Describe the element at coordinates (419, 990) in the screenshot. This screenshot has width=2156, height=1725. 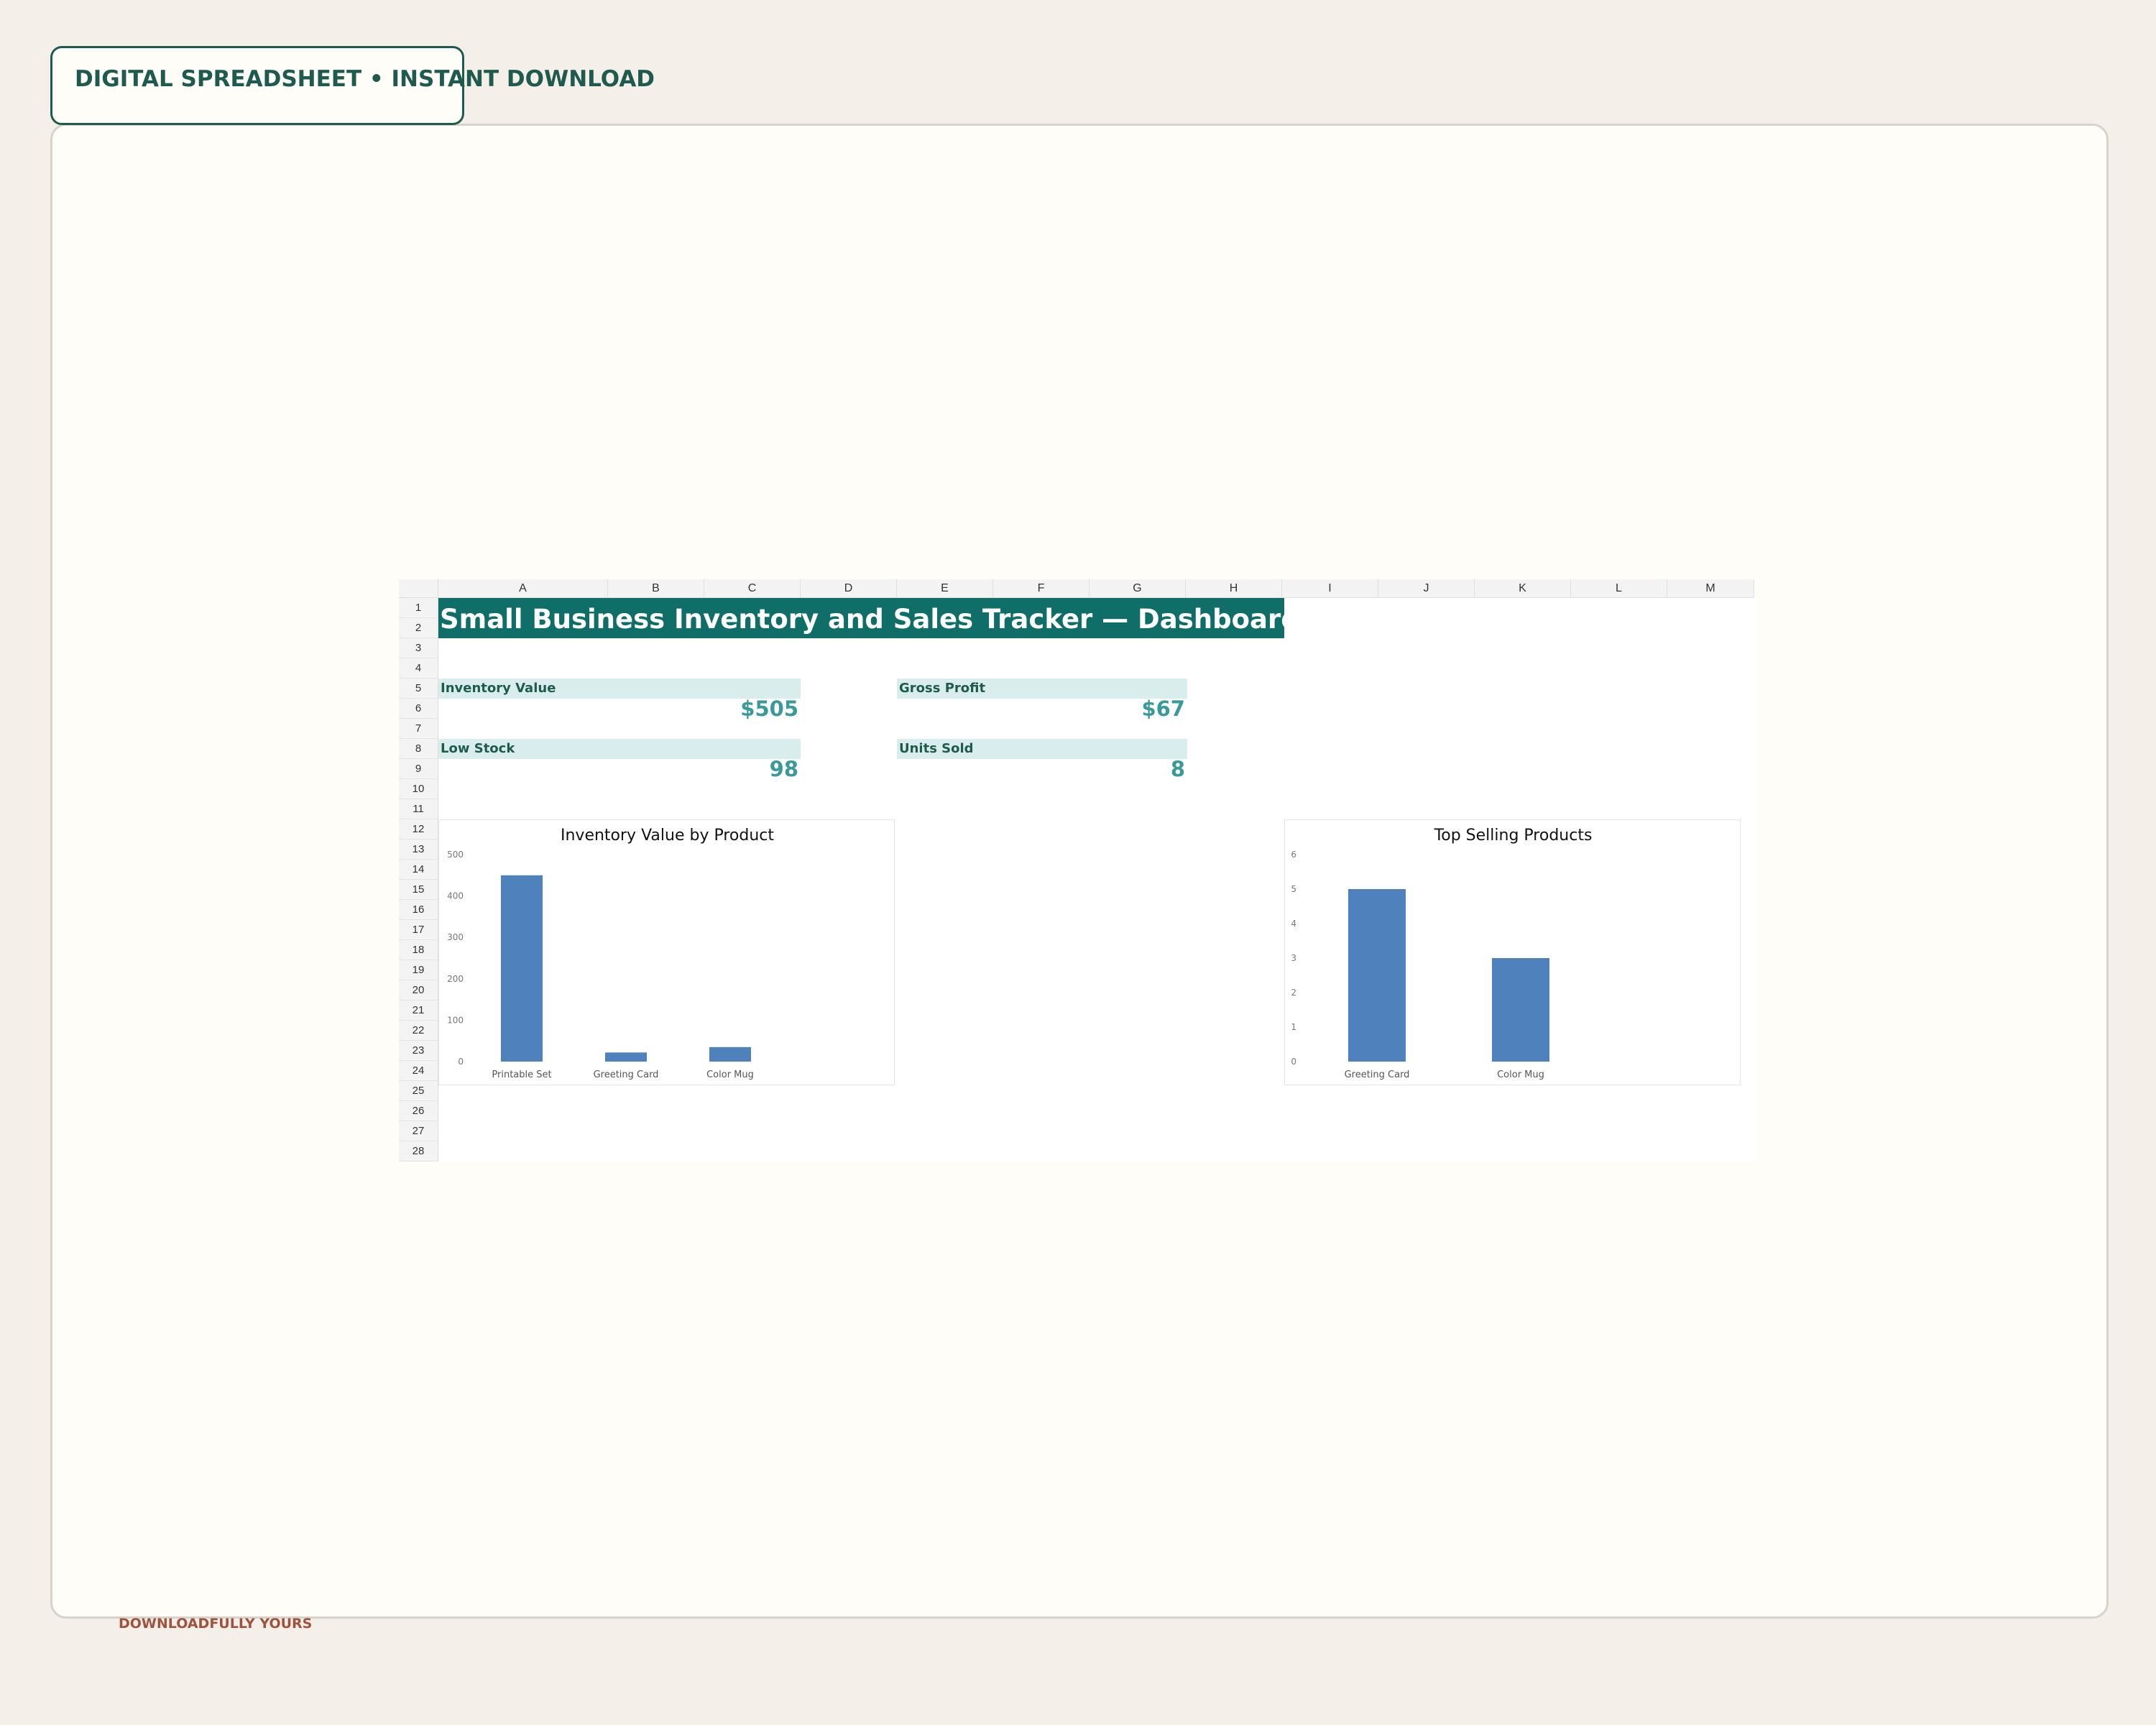
I see `row-header-20: 20` at that location.